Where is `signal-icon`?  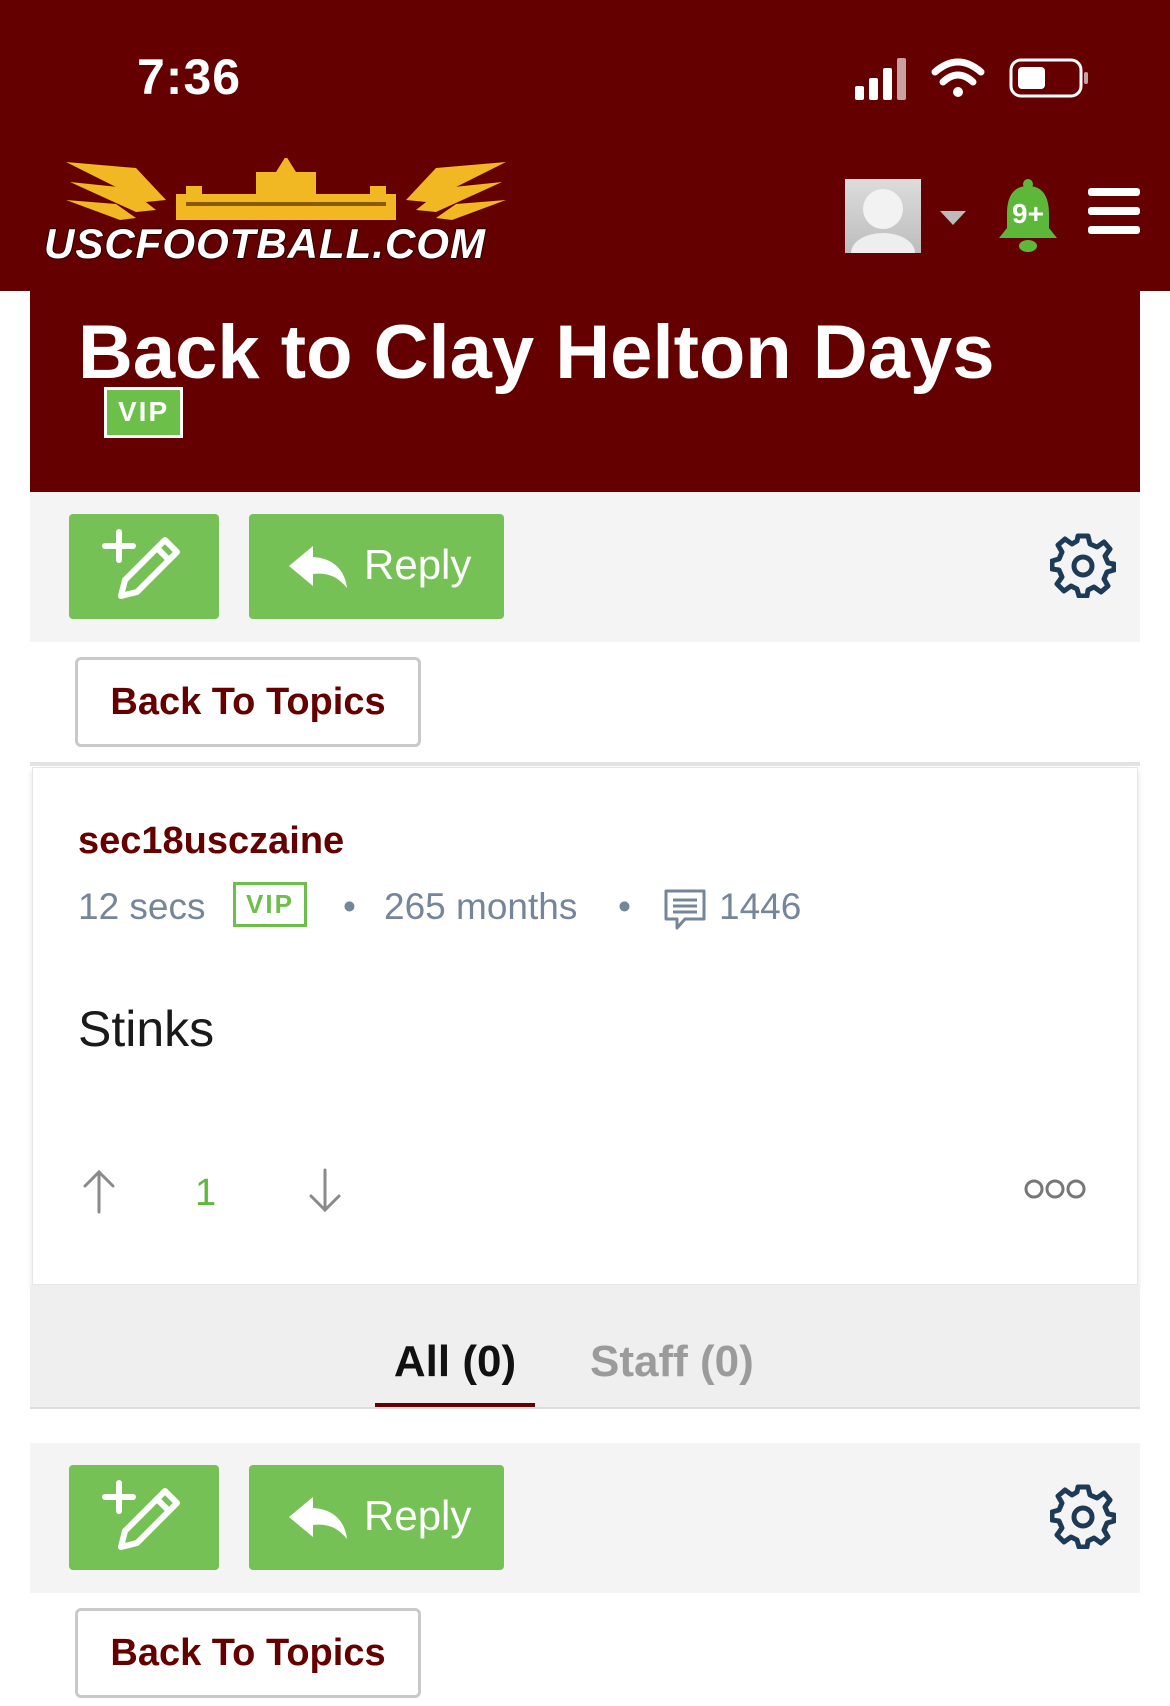 signal-icon is located at coordinates (880, 79).